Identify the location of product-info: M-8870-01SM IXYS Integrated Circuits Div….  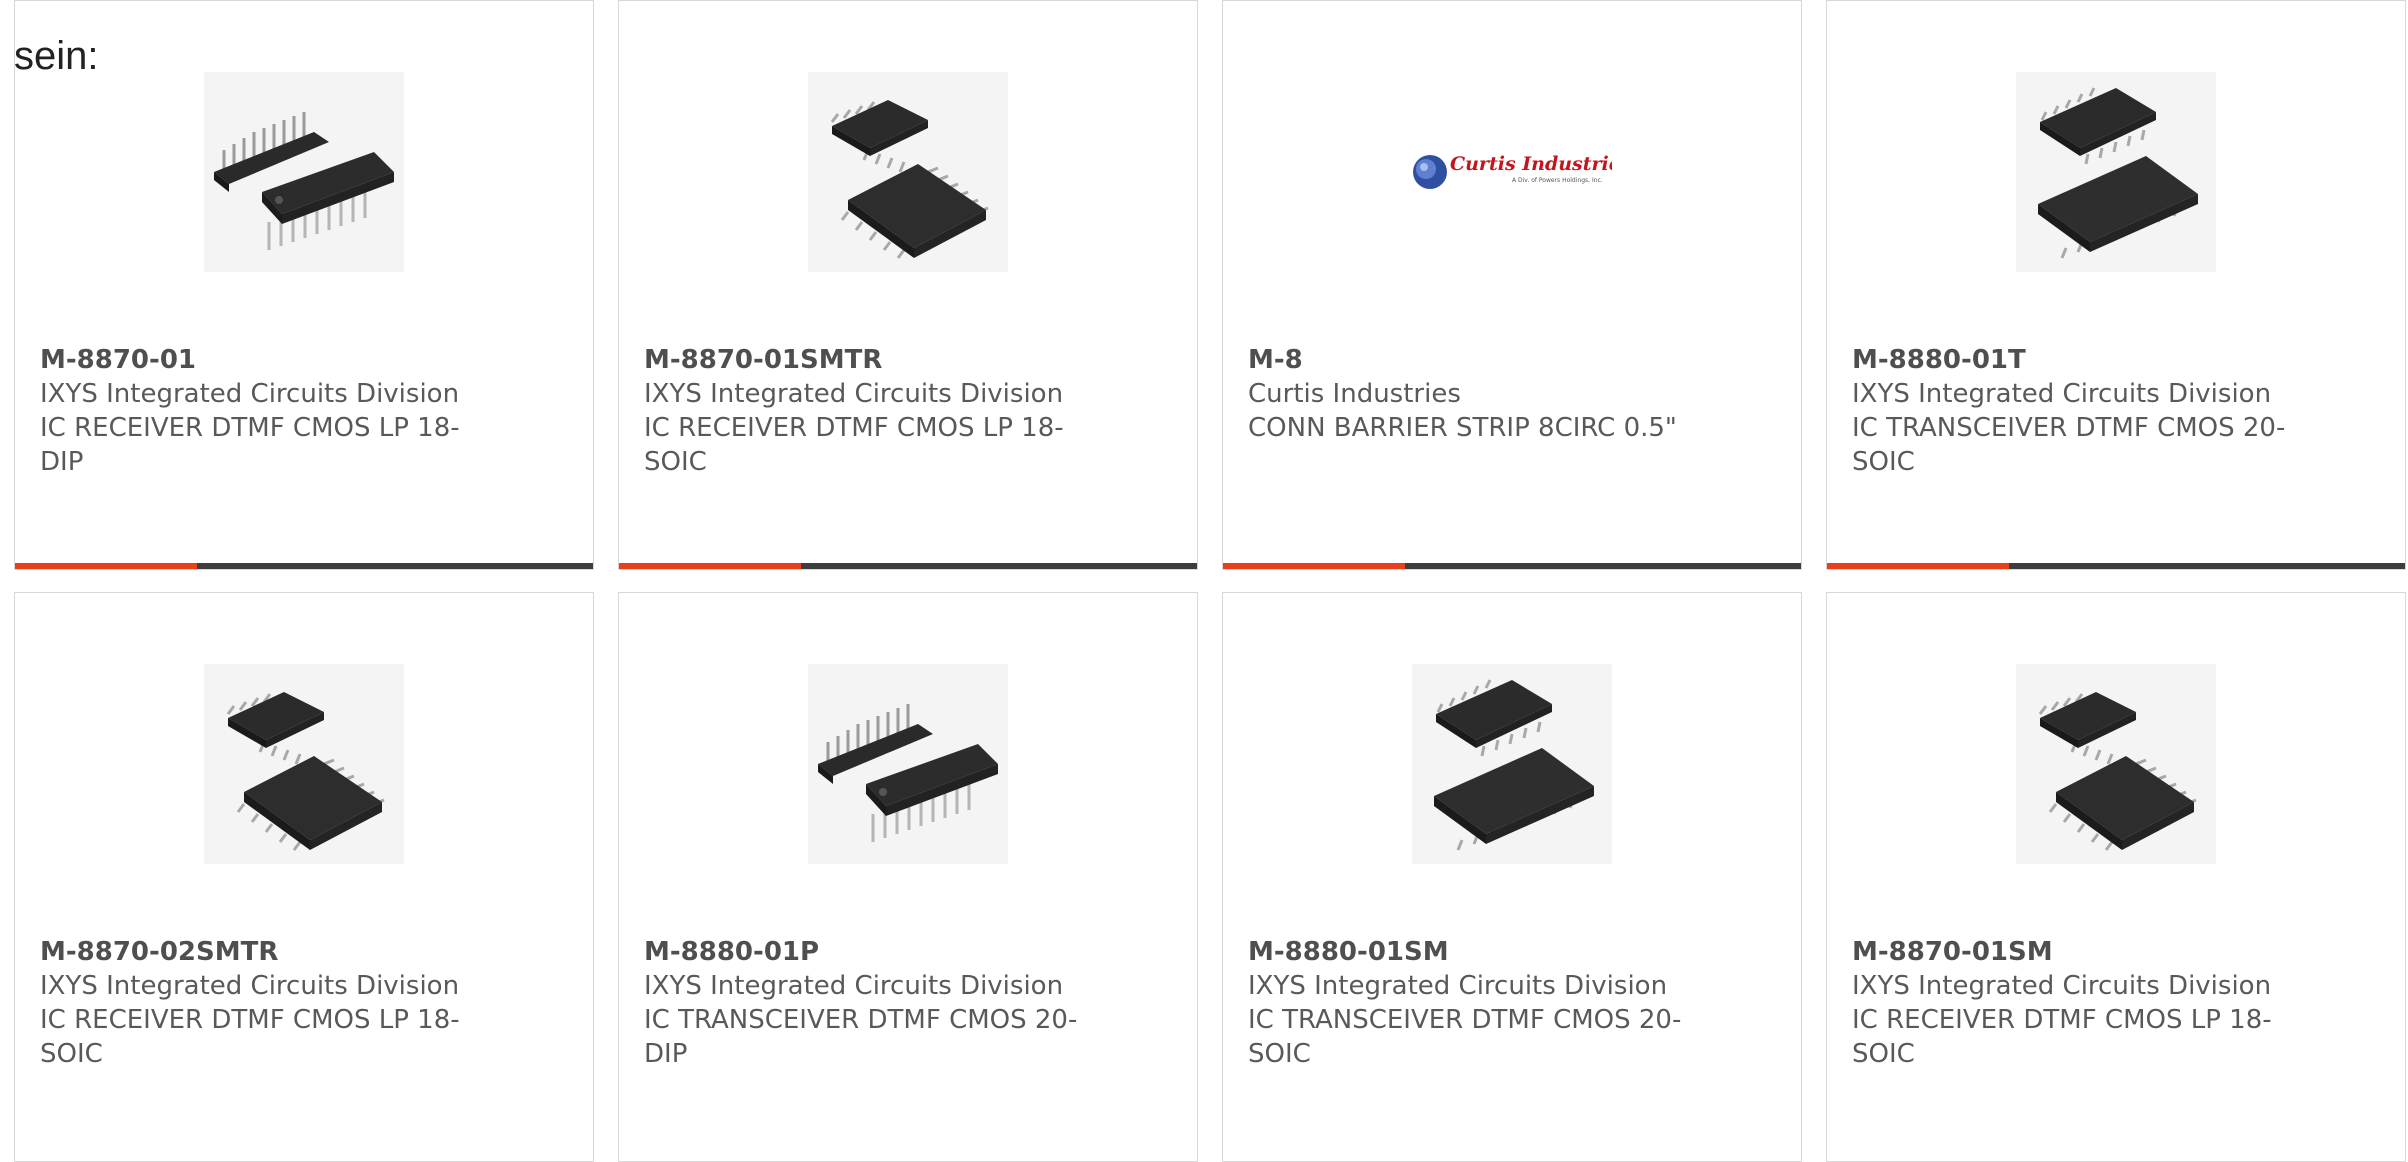
(2072, 1003).